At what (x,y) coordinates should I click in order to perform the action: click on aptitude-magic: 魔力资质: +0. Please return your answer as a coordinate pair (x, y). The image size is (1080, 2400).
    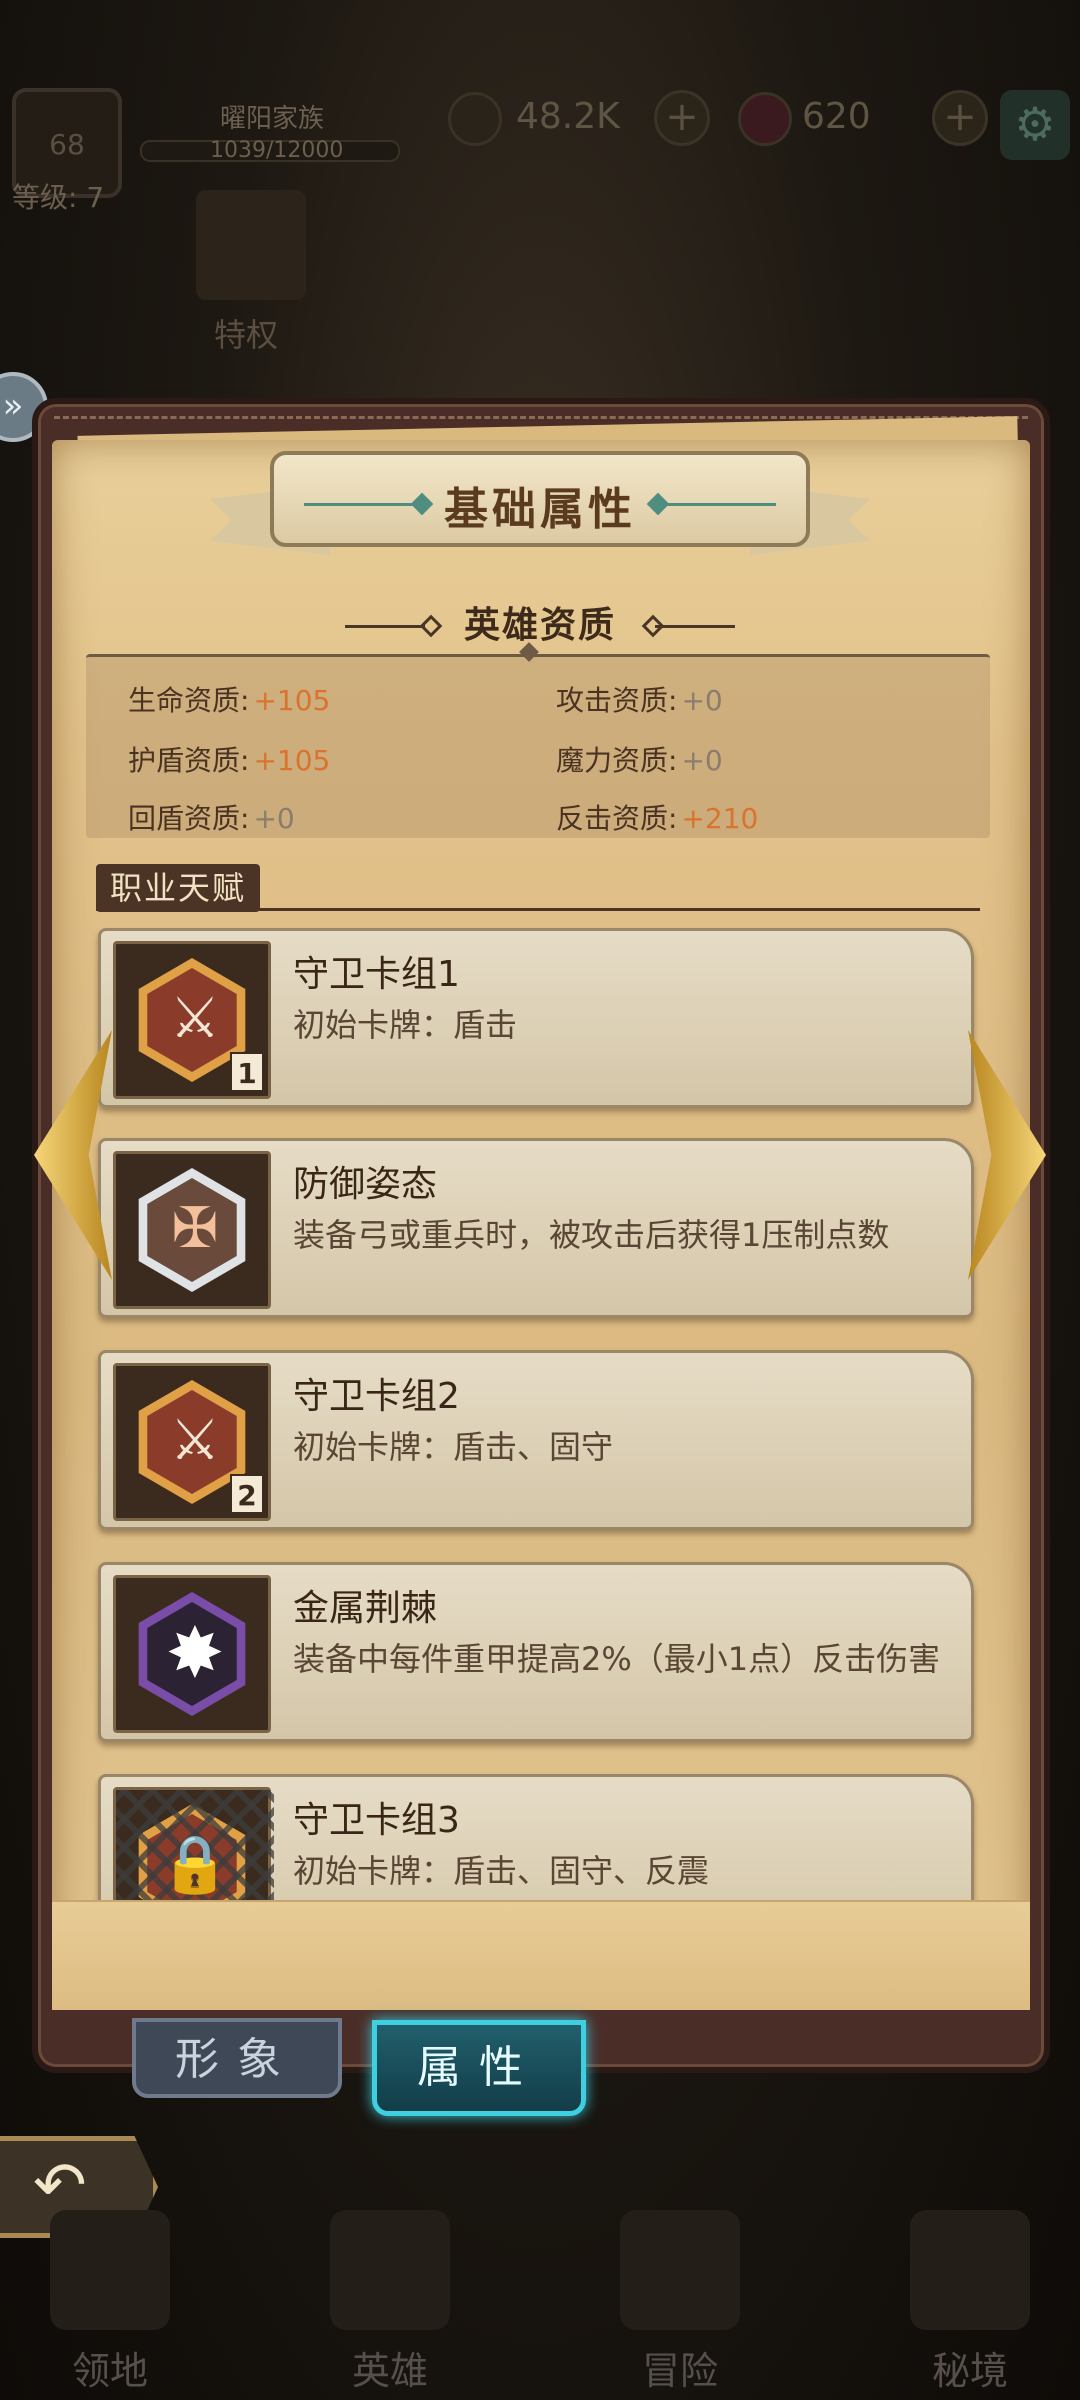
    Looking at the image, I should click on (639, 759).